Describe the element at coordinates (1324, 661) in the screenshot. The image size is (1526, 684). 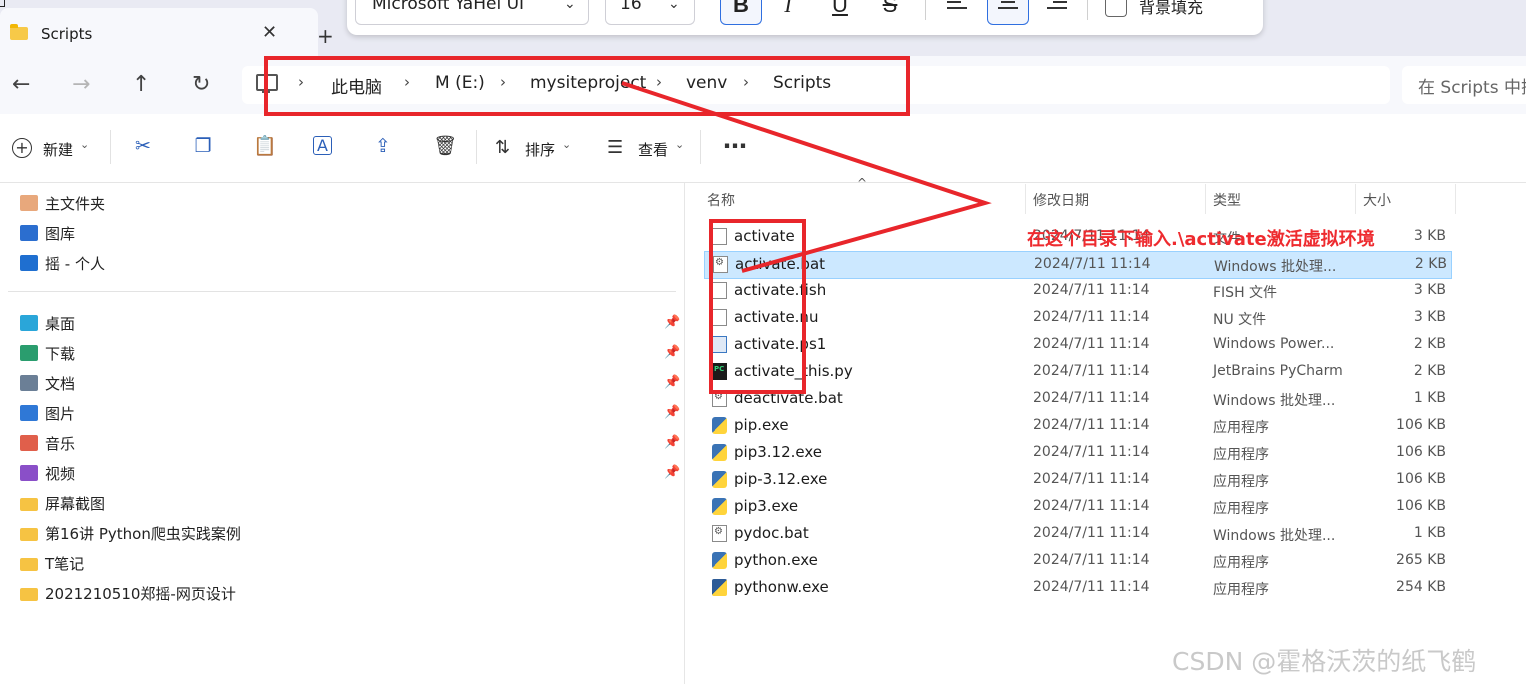
I see `watermark: CSDN @霍格沃茨的纸飞鹤` at that location.